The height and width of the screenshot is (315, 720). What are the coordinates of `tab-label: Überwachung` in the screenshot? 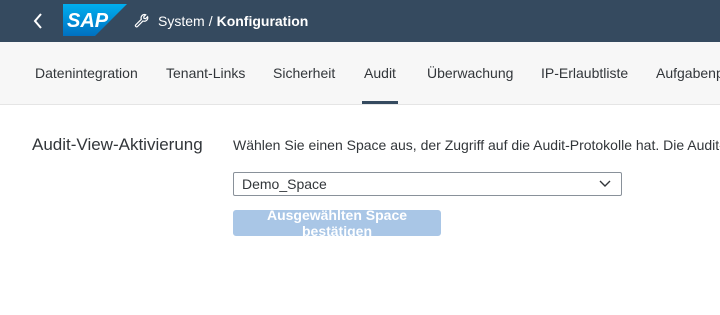 It's located at (470, 73).